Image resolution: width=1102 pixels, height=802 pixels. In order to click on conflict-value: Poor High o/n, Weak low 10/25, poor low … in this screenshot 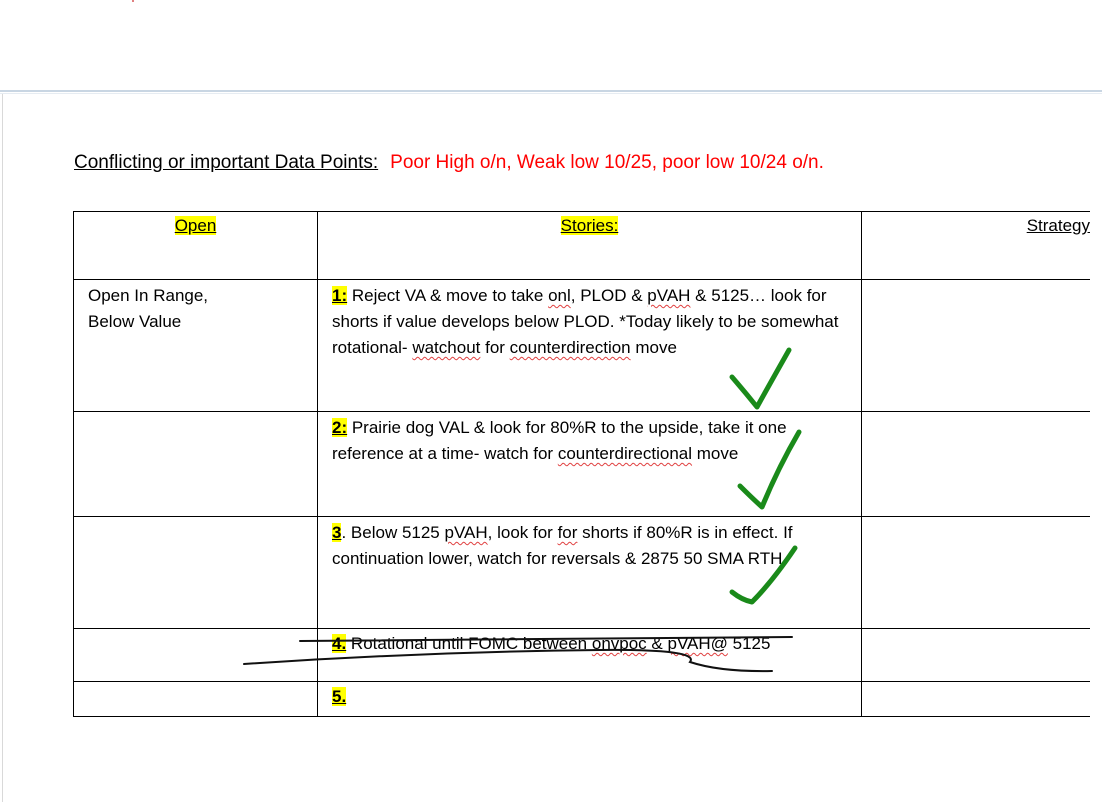, I will do `click(607, 162)`.